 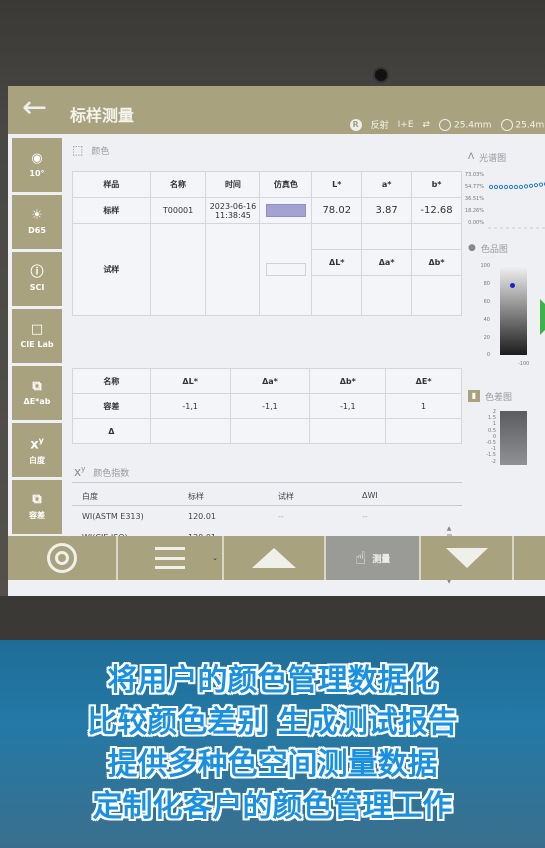 I want to click on next-button, so click(x=466, y=558).